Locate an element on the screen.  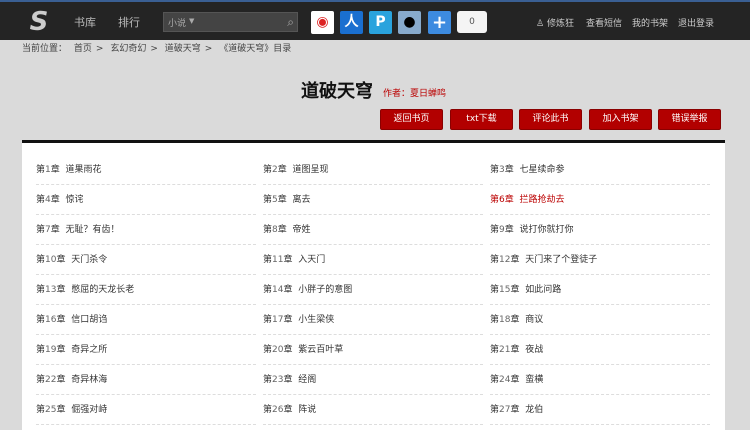
chapter-link: 第8章 帝姓 is located at coordinates (373, 230).